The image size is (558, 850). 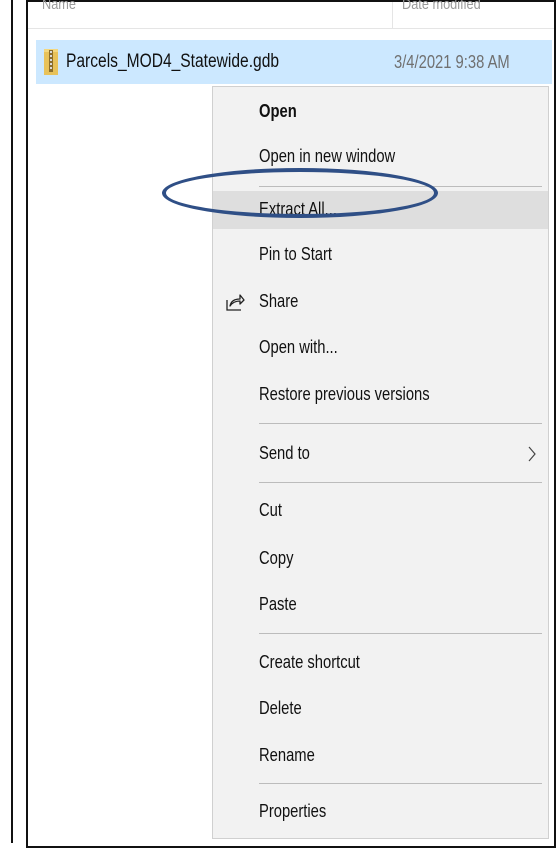 I want to click on menu-item-label: Create shortcut, so click(x=309, y=662).